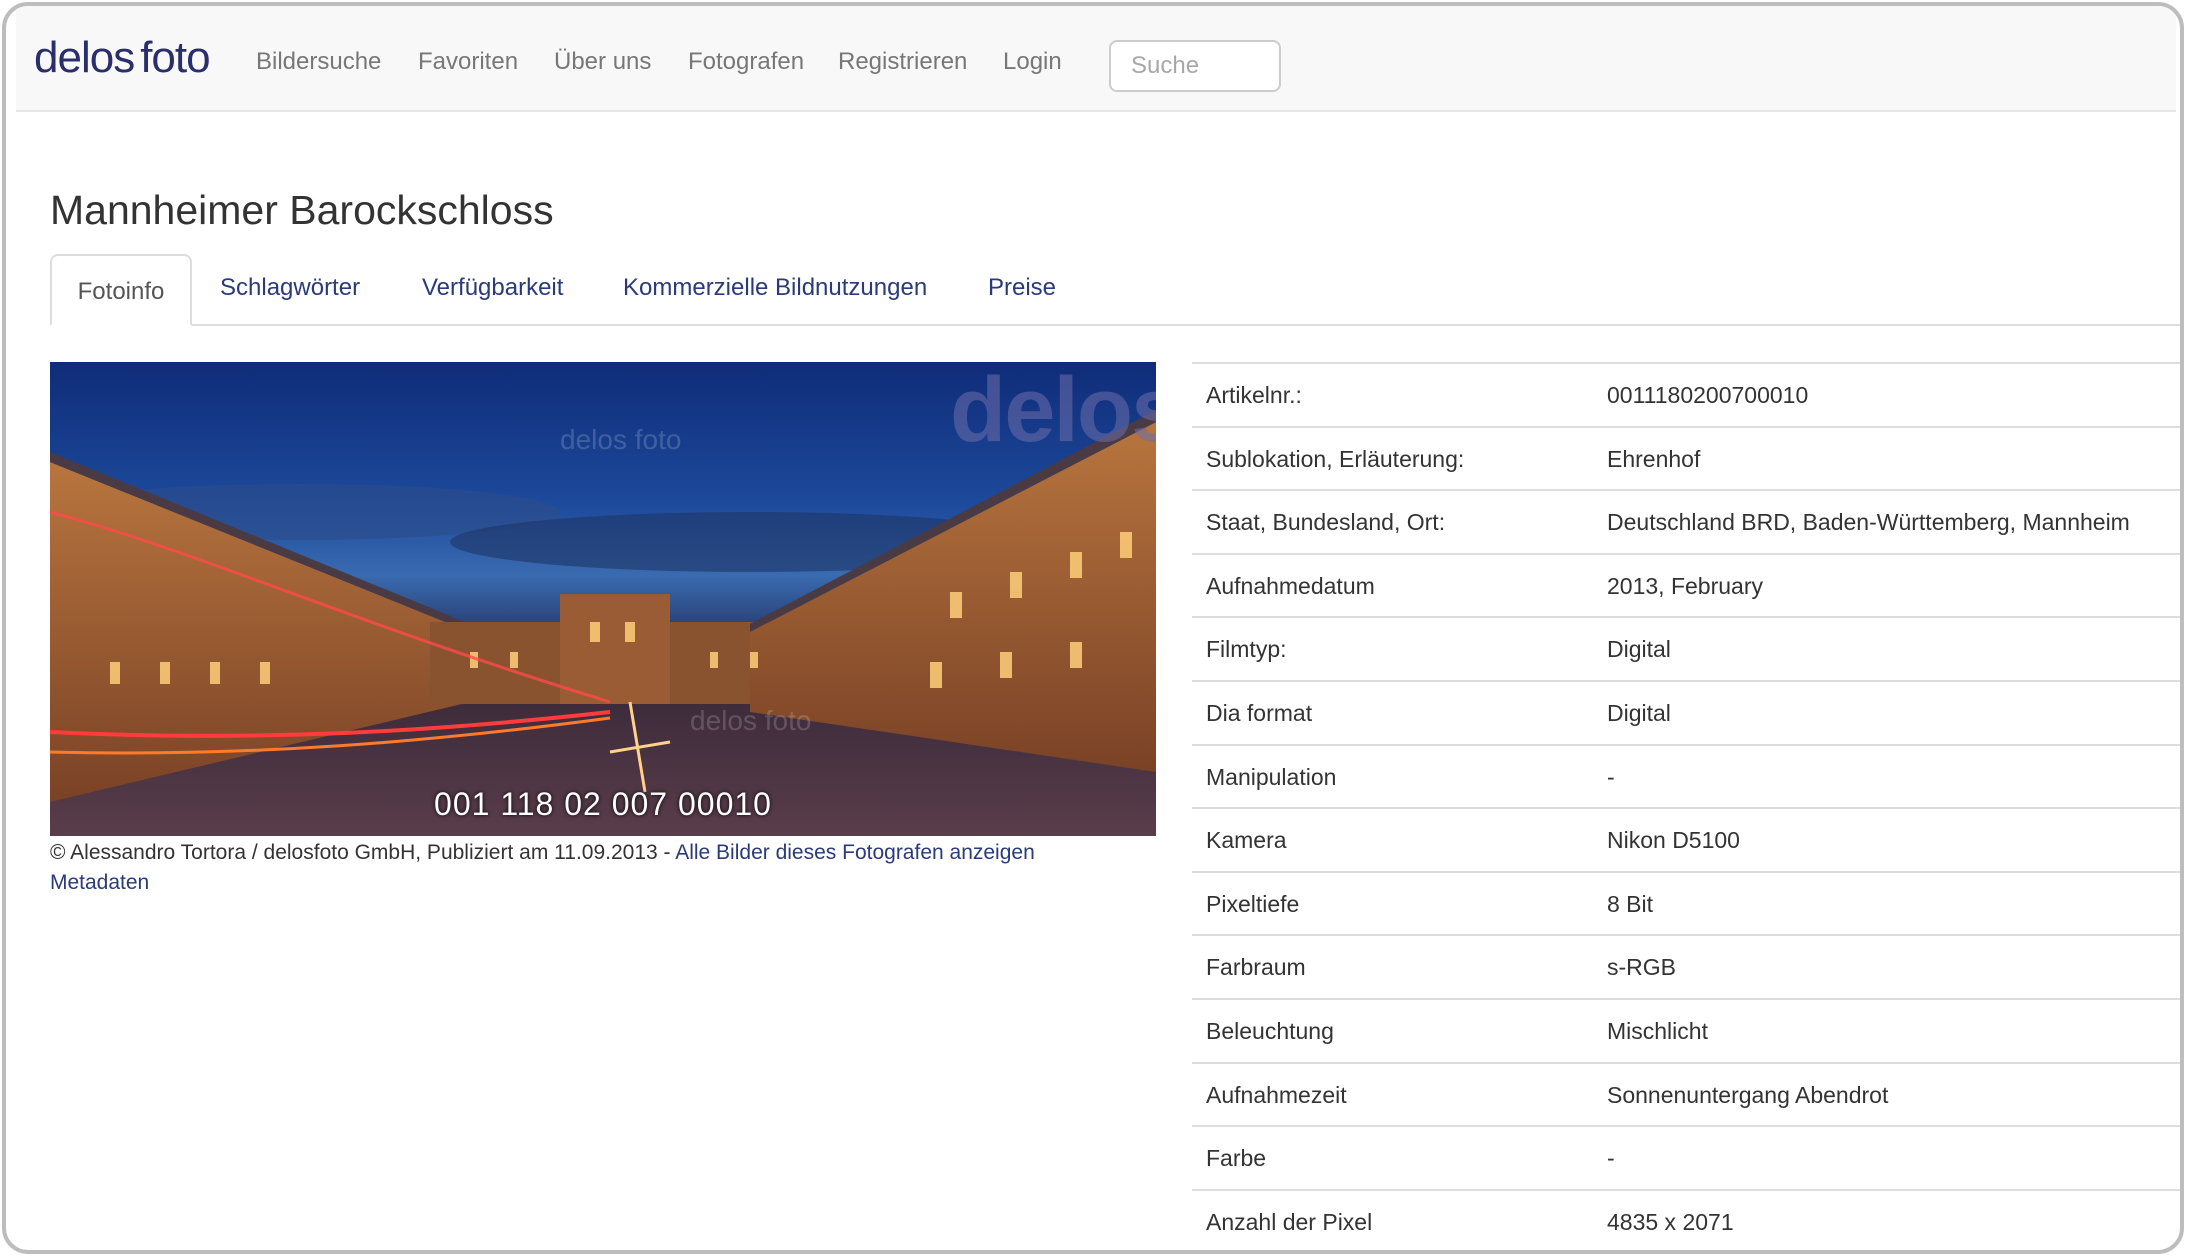  Describe the element at coordinates (1686, 648) in the screenshot. I see `table-row: Filmtyp: Digital` at that location.